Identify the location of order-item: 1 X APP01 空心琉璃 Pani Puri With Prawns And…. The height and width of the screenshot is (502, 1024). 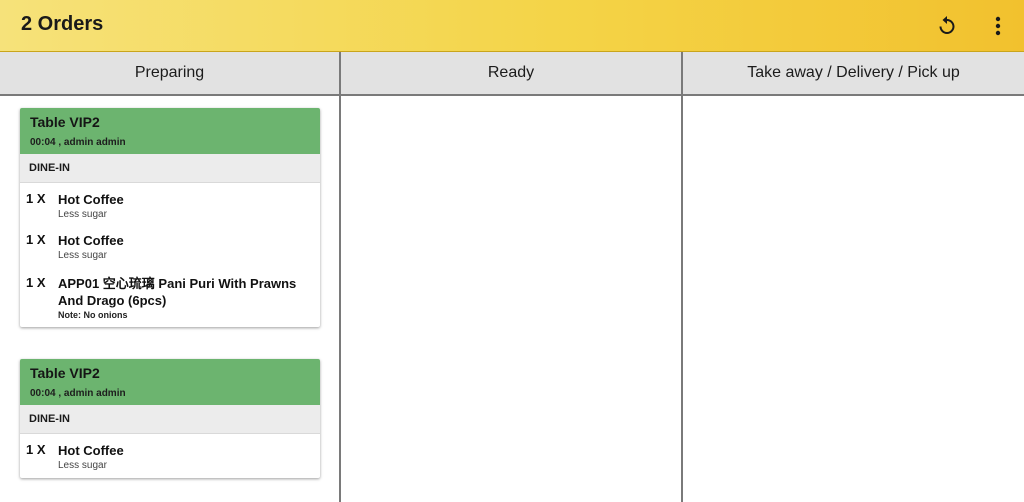
(170, 290).